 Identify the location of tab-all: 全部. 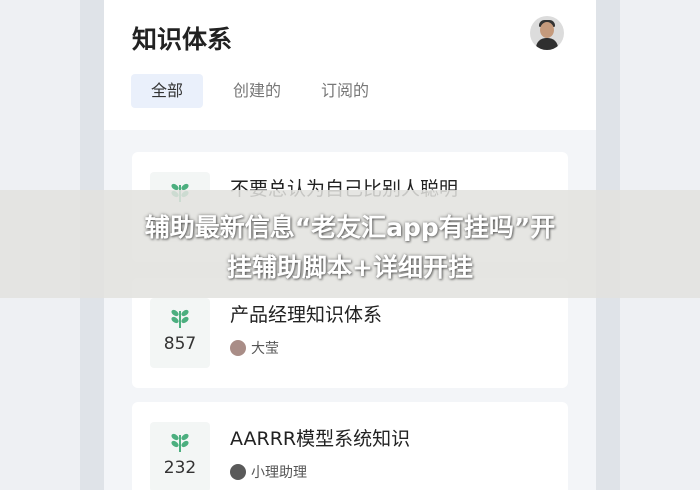
(167, 91).